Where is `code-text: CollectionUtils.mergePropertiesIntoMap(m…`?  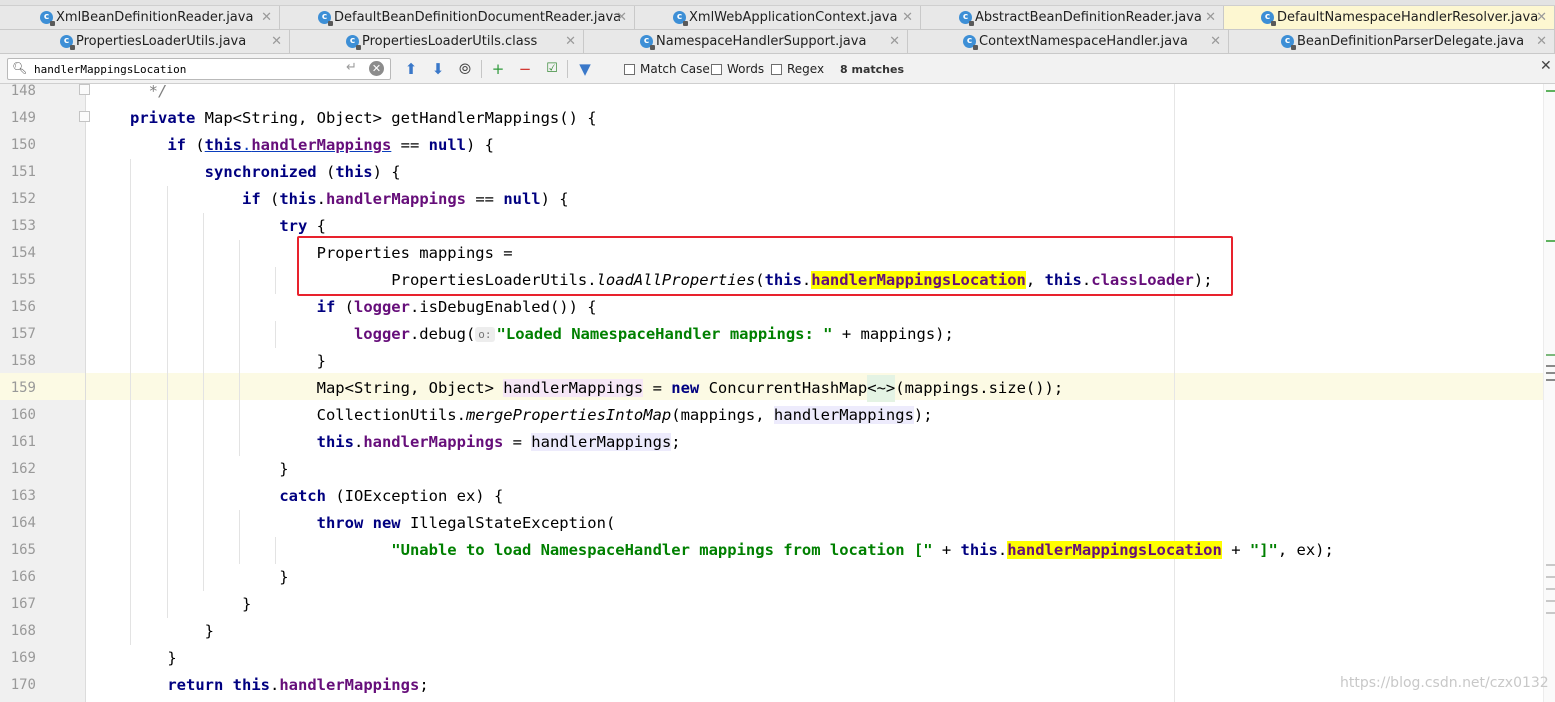
code-text: CollectionUtils.mergePropertiesIntoMap(m… is located at coordinates (531, 415).